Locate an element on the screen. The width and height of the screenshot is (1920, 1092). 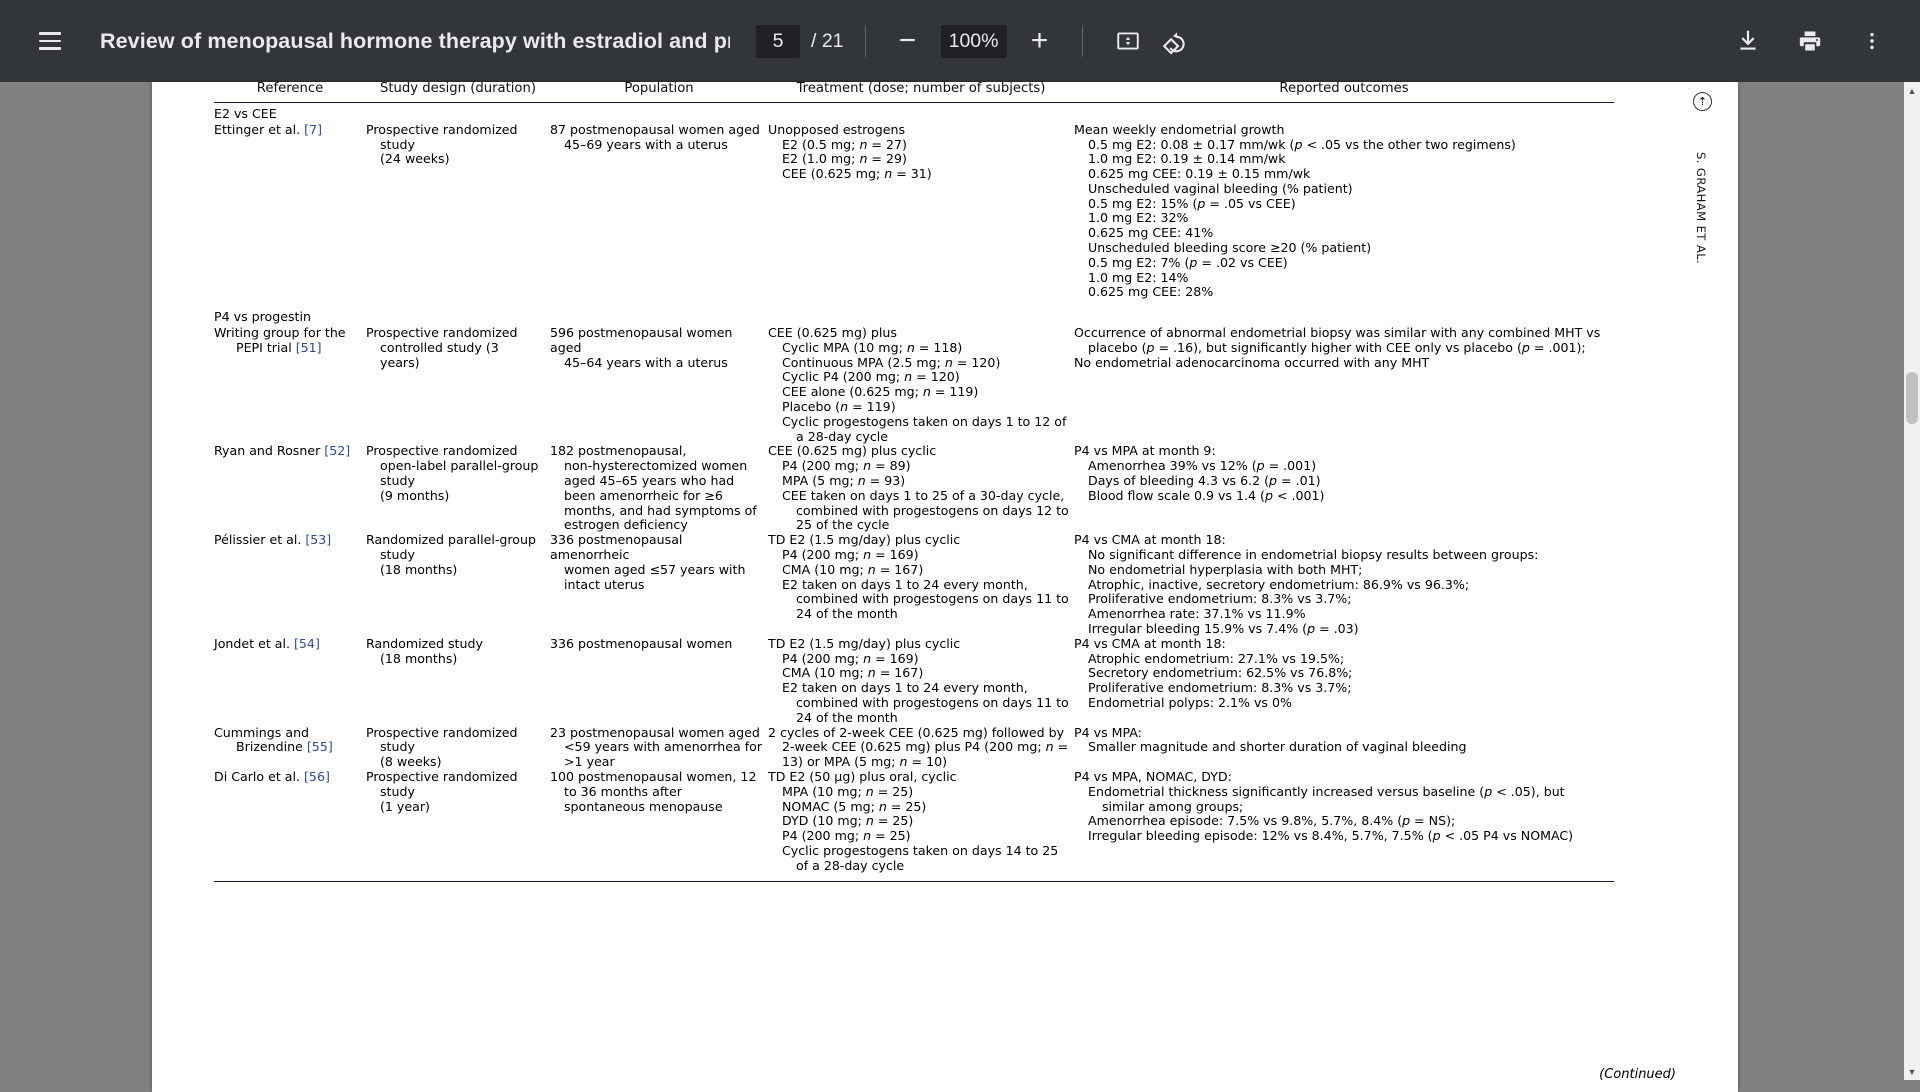
cell-reference: Jondet et al. [54] is located at coordinates (267, 643).